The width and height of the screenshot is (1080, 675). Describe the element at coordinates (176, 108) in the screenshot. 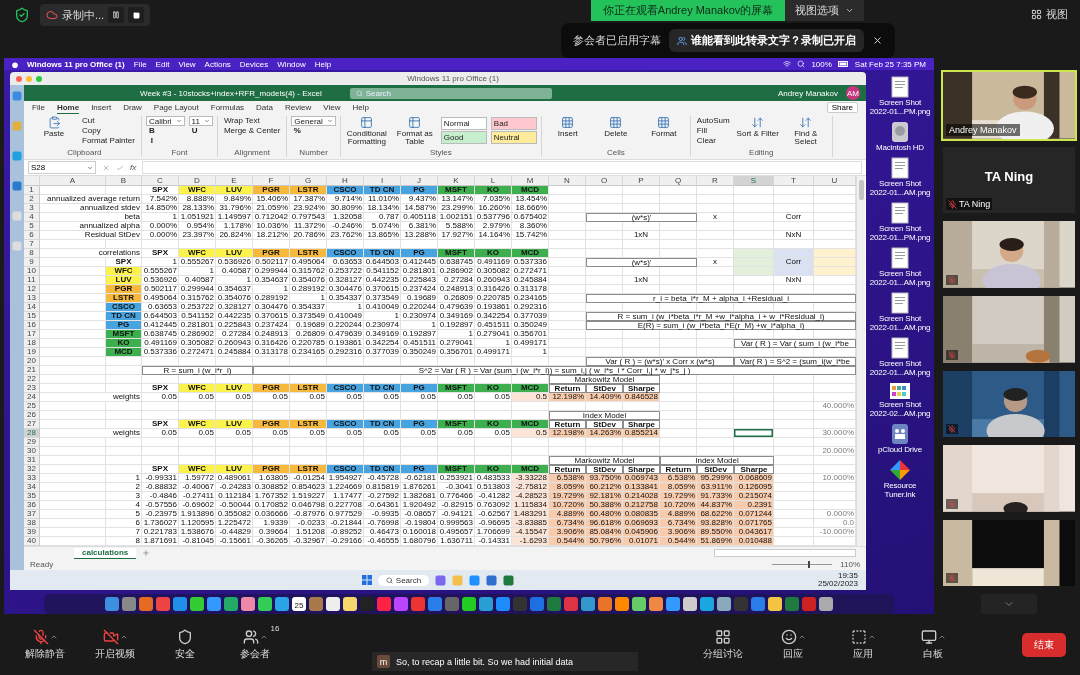

I see `ribbon-tab: Page Layout` at that location.